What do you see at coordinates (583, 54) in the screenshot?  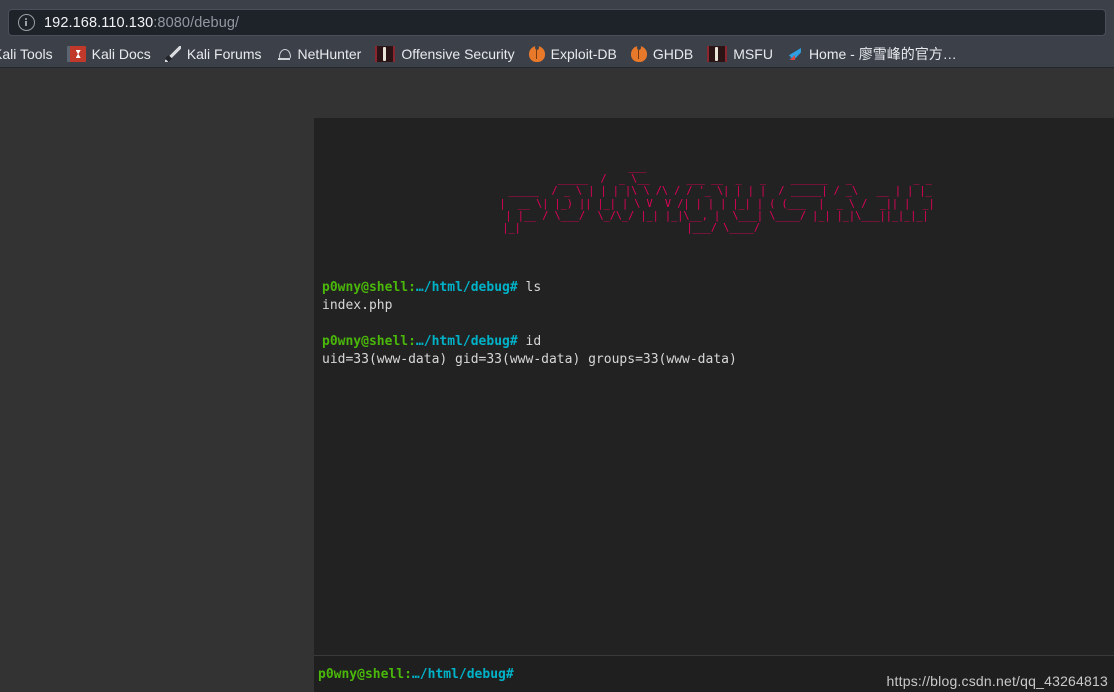 I see `bookmark-label: Exploit-DB` at bounding box center [583, 54].